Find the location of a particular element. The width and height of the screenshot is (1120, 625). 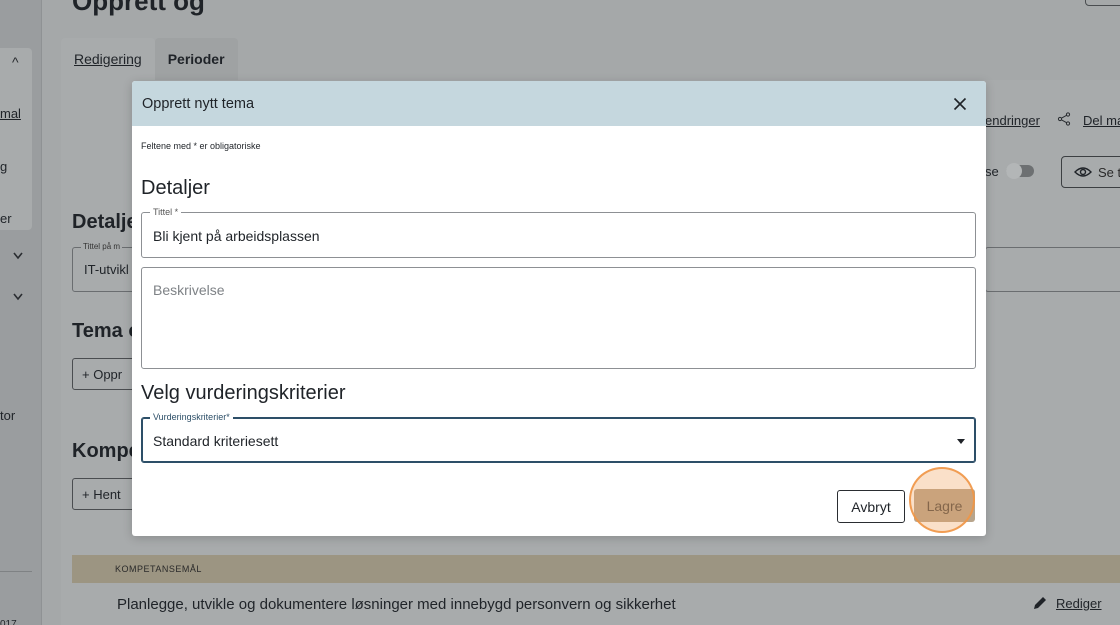

pencil-icon is located at coordinates (1040, 603).